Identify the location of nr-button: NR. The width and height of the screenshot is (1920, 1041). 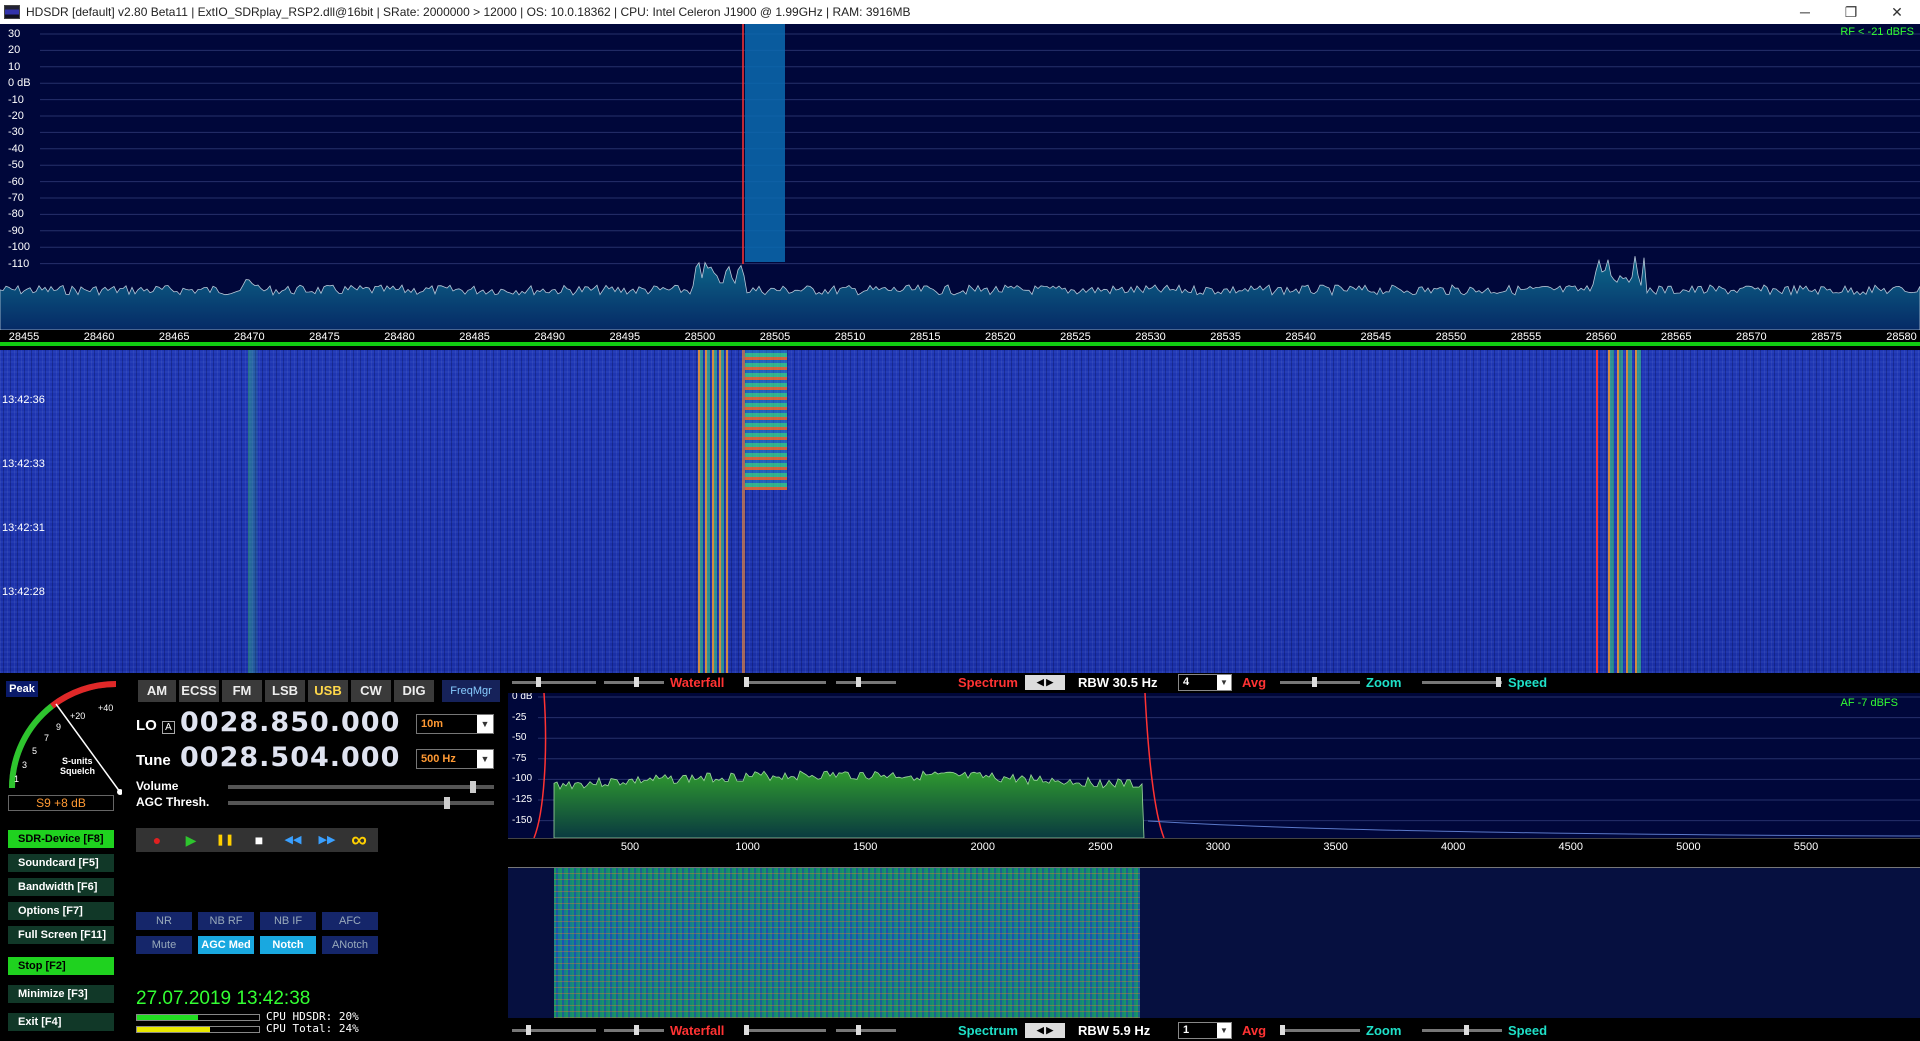
(164, 921).